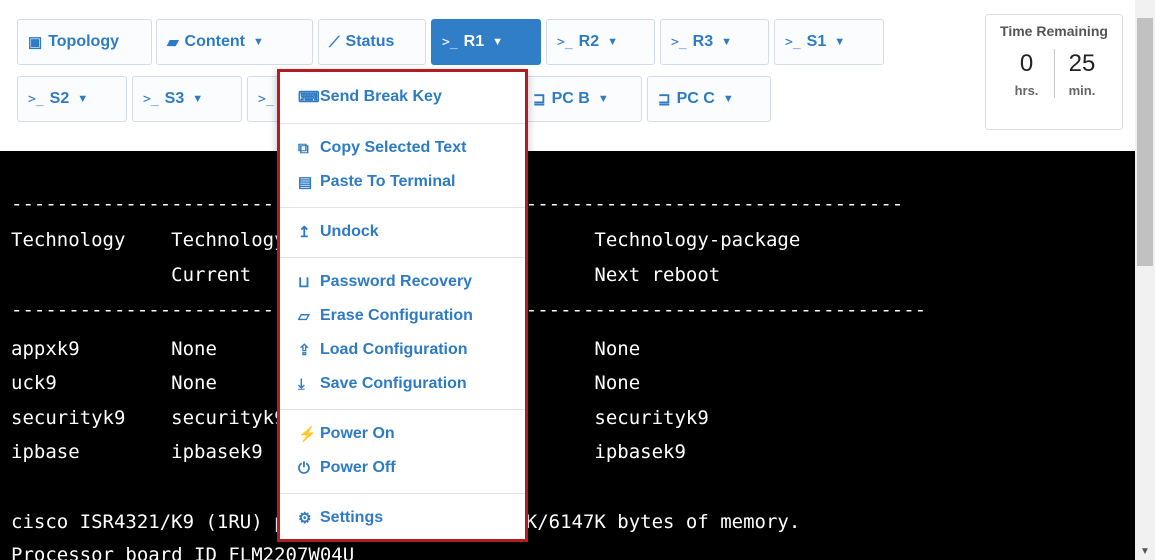  Describe the element at coordinates (1145, 552) in the screenshot. I see `scroll-down-arrow-icon: ▼` at that location.